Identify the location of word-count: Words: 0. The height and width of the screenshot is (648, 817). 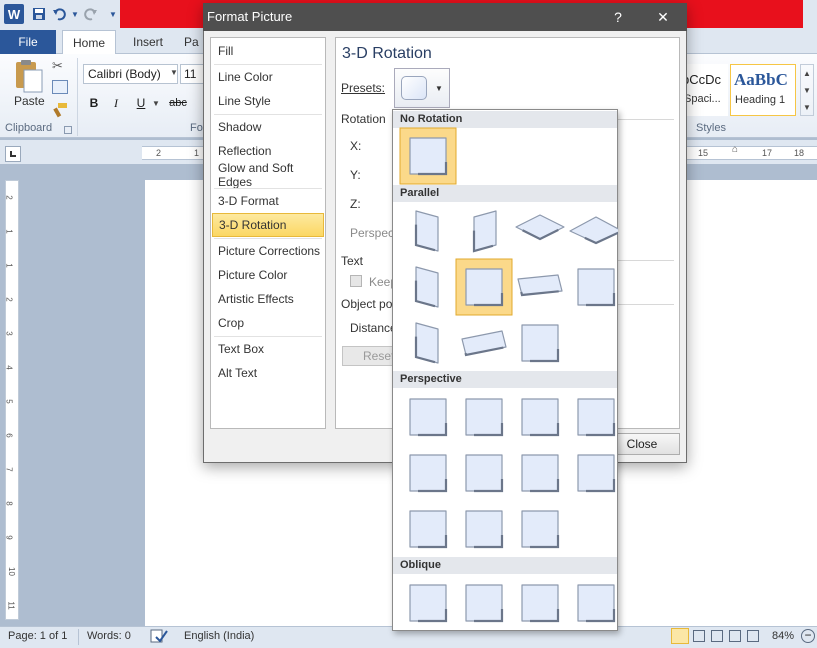
(109, 636).